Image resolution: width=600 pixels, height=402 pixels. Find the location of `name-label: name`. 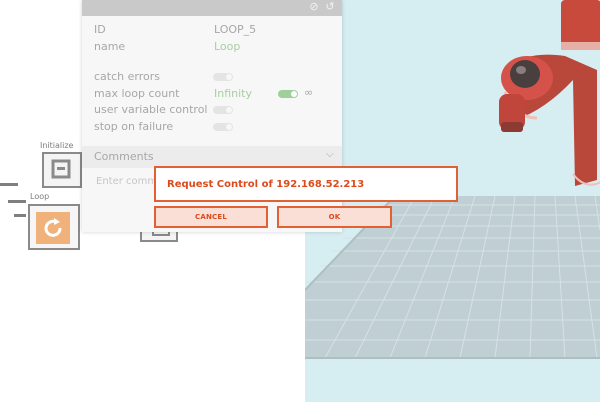

name-label: name is located at coordinates (110, 46).